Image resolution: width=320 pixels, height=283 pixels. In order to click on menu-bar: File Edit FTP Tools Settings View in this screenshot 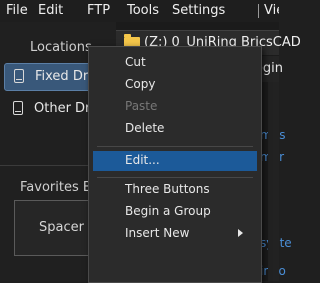, I will do `click(139, 11)`.